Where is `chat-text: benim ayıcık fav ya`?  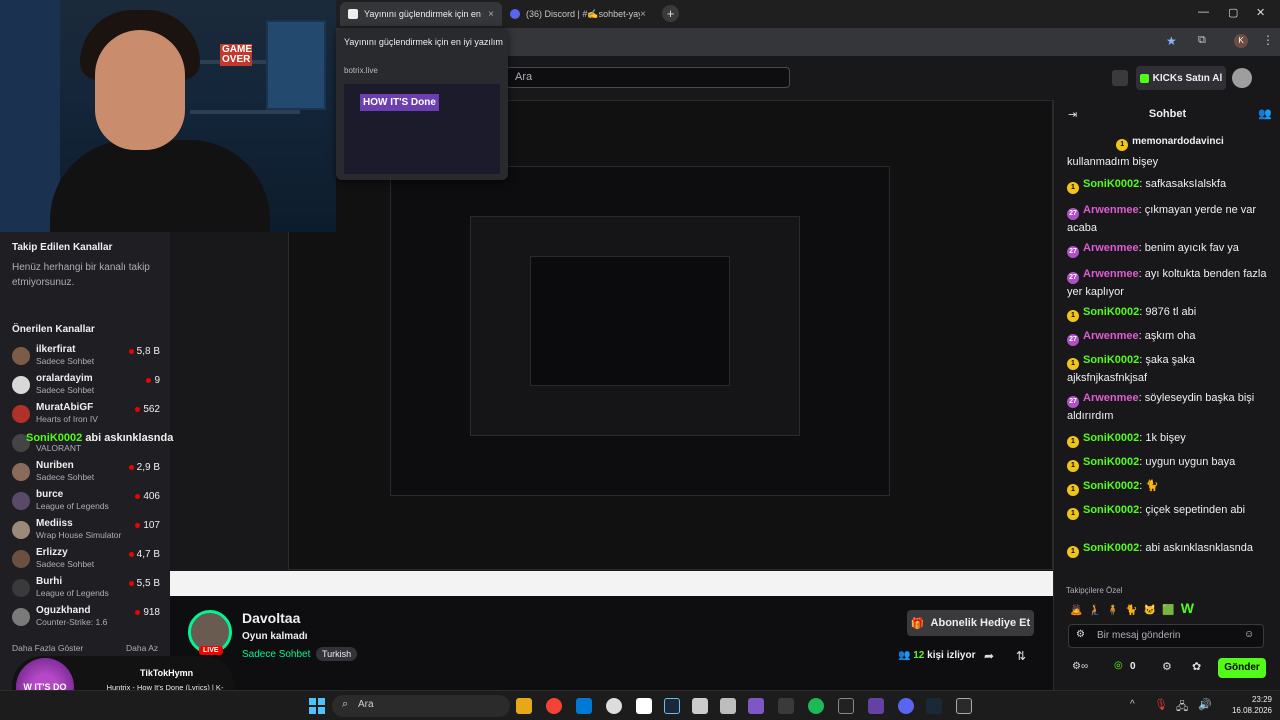 chat-text: benim ayıcık fav ya is located at coordinates (1191, 248).